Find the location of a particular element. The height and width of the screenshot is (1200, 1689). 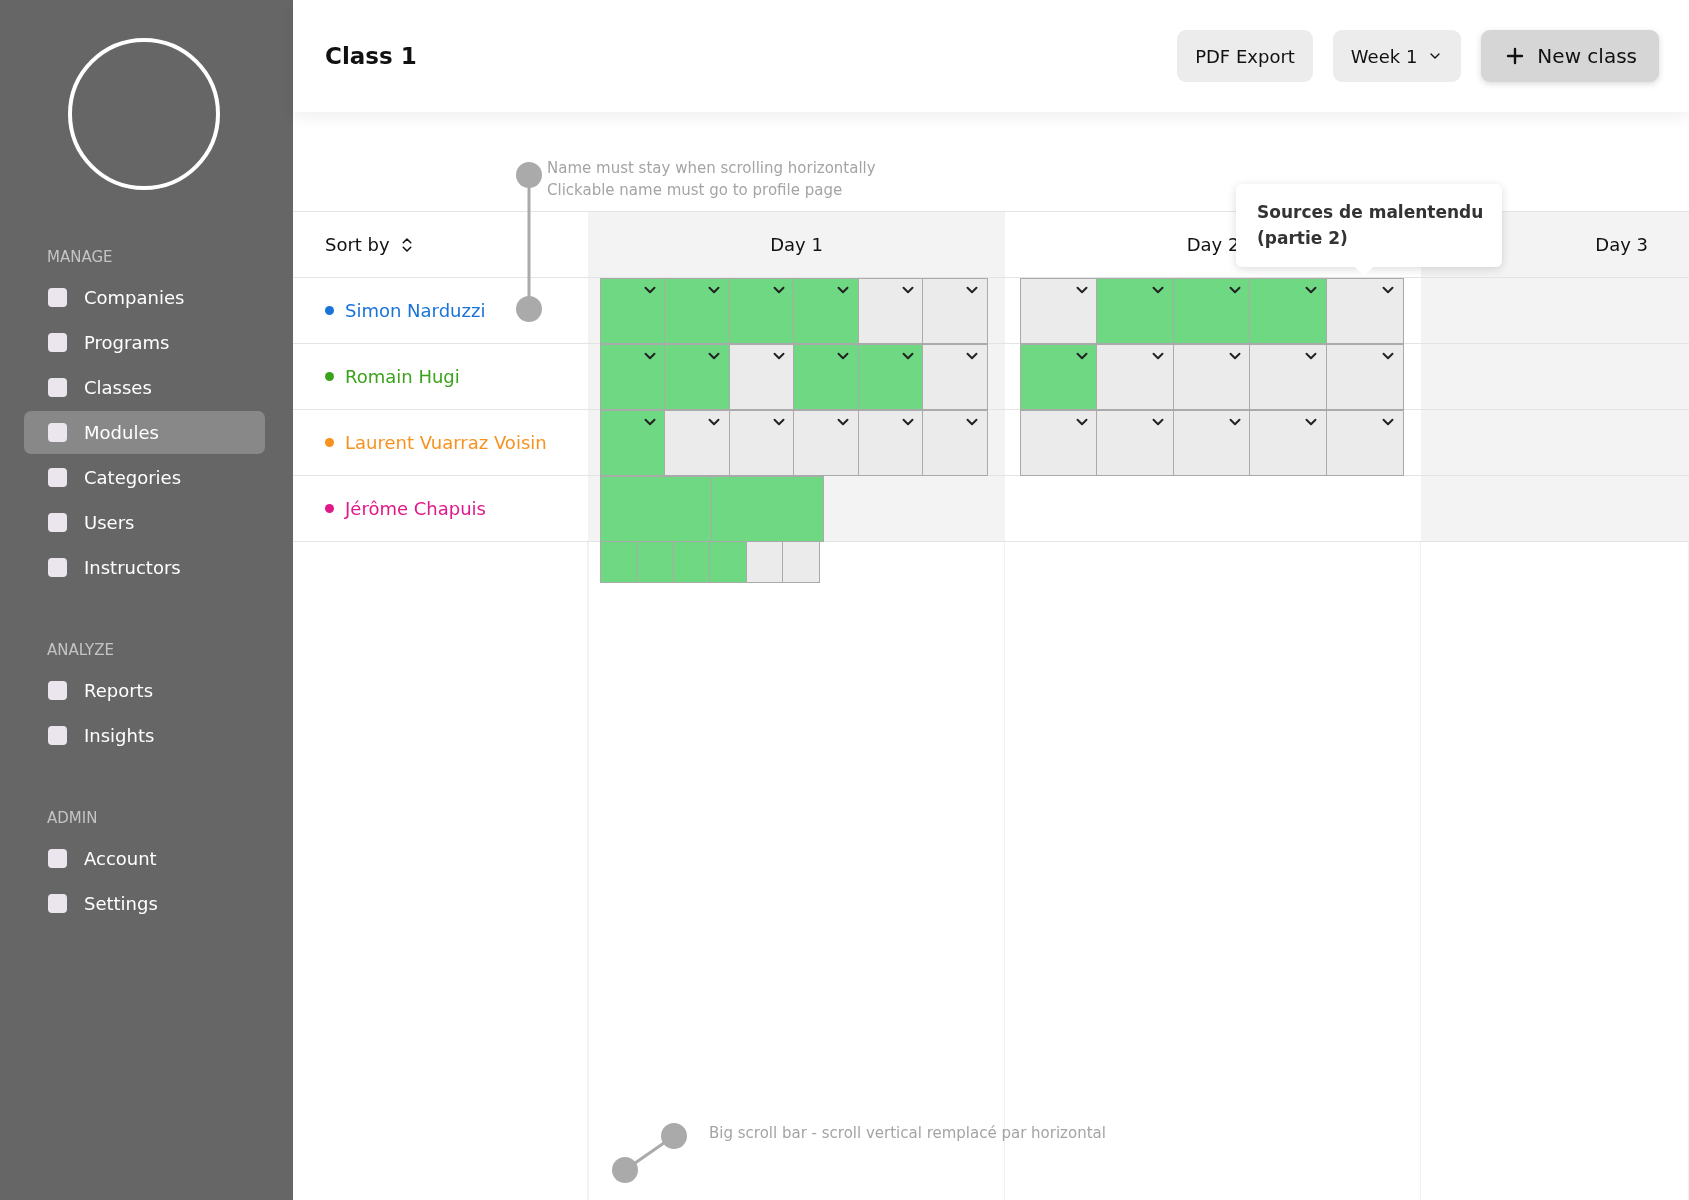

sidebar-item: Reports is located at coordinates (144, 690).